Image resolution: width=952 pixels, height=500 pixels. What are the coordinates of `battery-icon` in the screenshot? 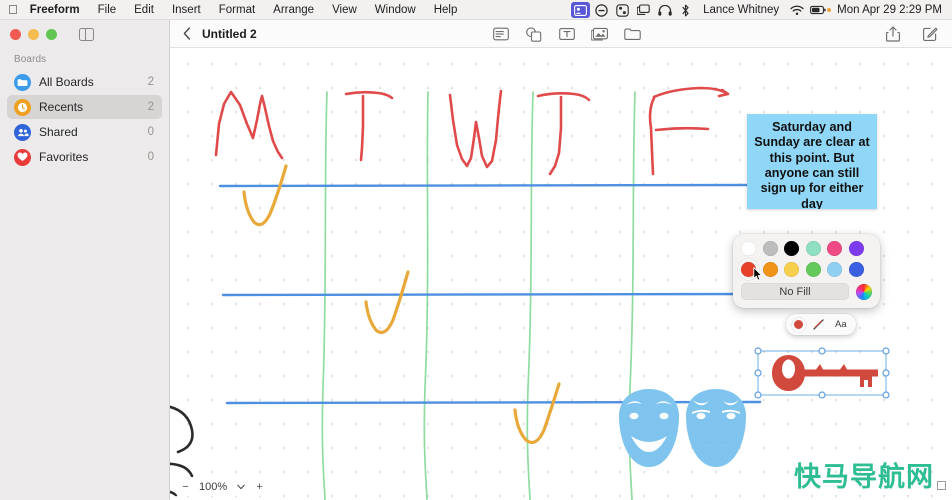 It's located at (817, 10).